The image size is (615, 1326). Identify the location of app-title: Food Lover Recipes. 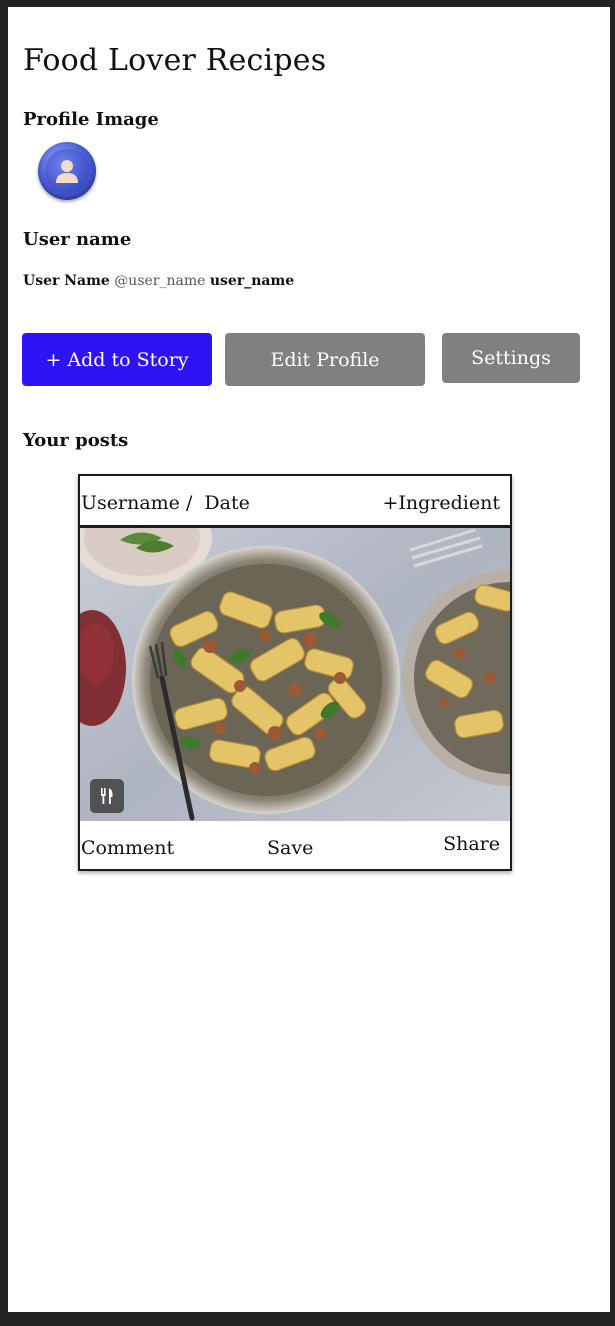
(175, 60).